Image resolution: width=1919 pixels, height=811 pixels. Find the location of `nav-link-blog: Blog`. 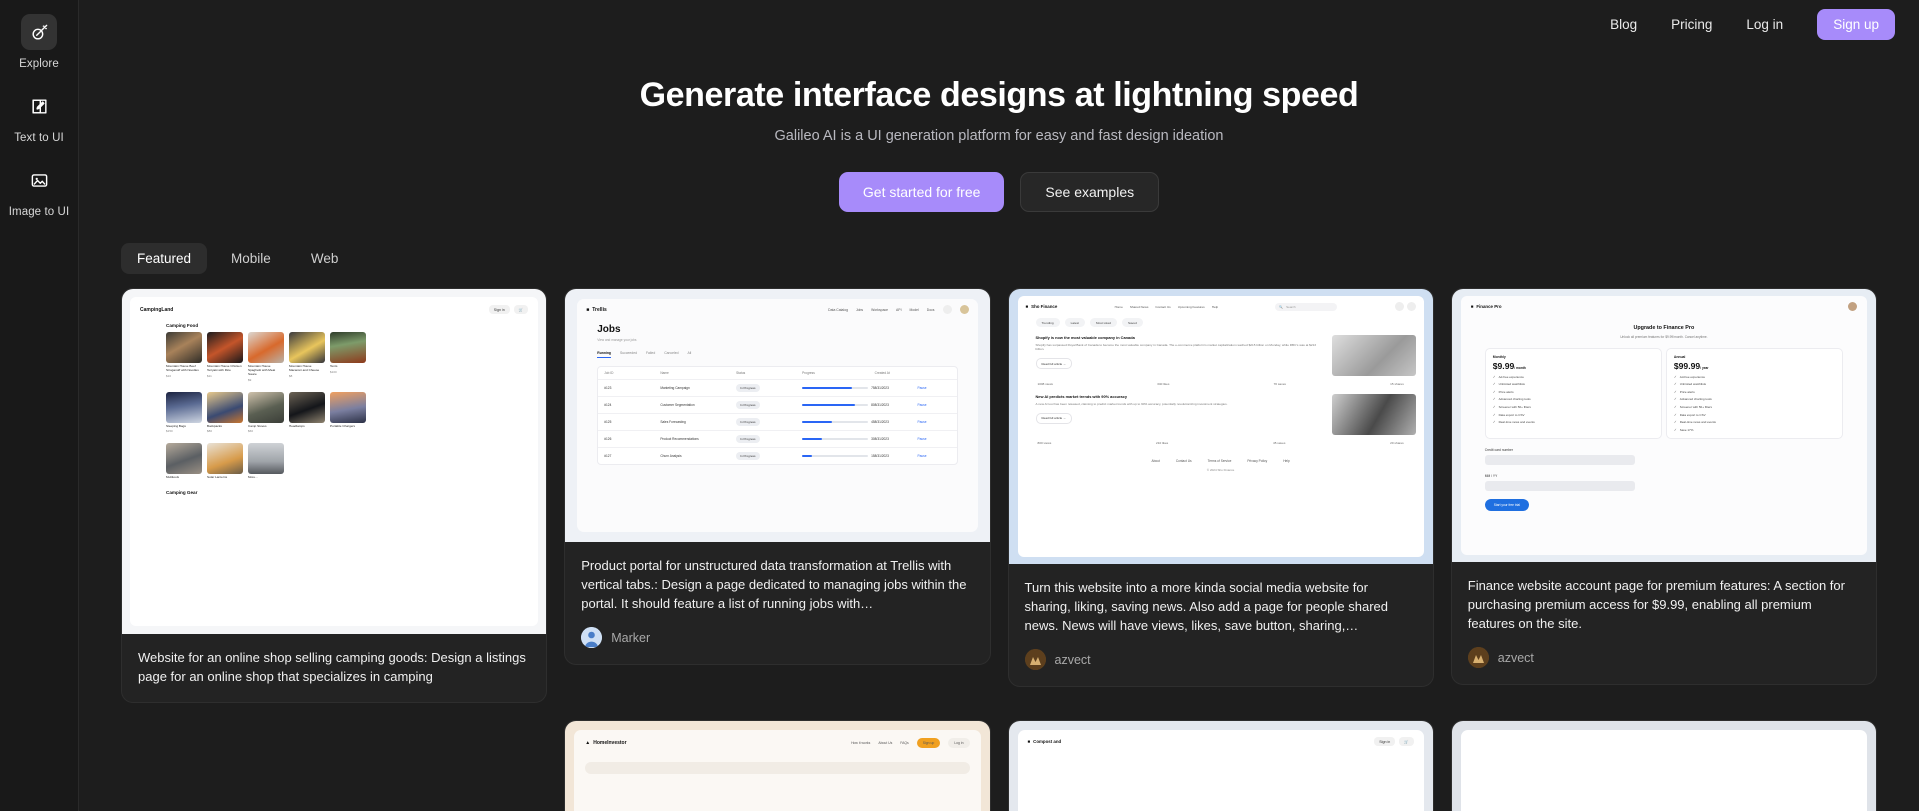

nav-link-blog: Blog is located at coordinates (1623, 24).